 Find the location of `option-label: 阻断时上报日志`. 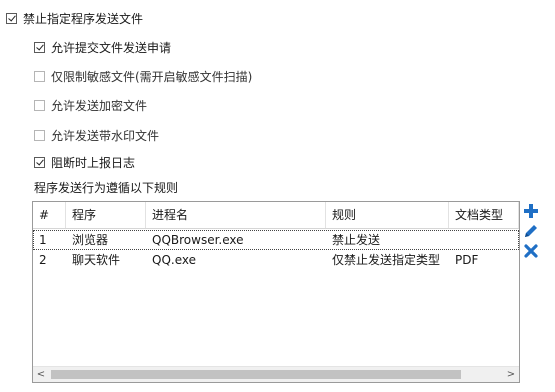

option-label: 阻断时上报日志 is located at coordinates (93, 162).